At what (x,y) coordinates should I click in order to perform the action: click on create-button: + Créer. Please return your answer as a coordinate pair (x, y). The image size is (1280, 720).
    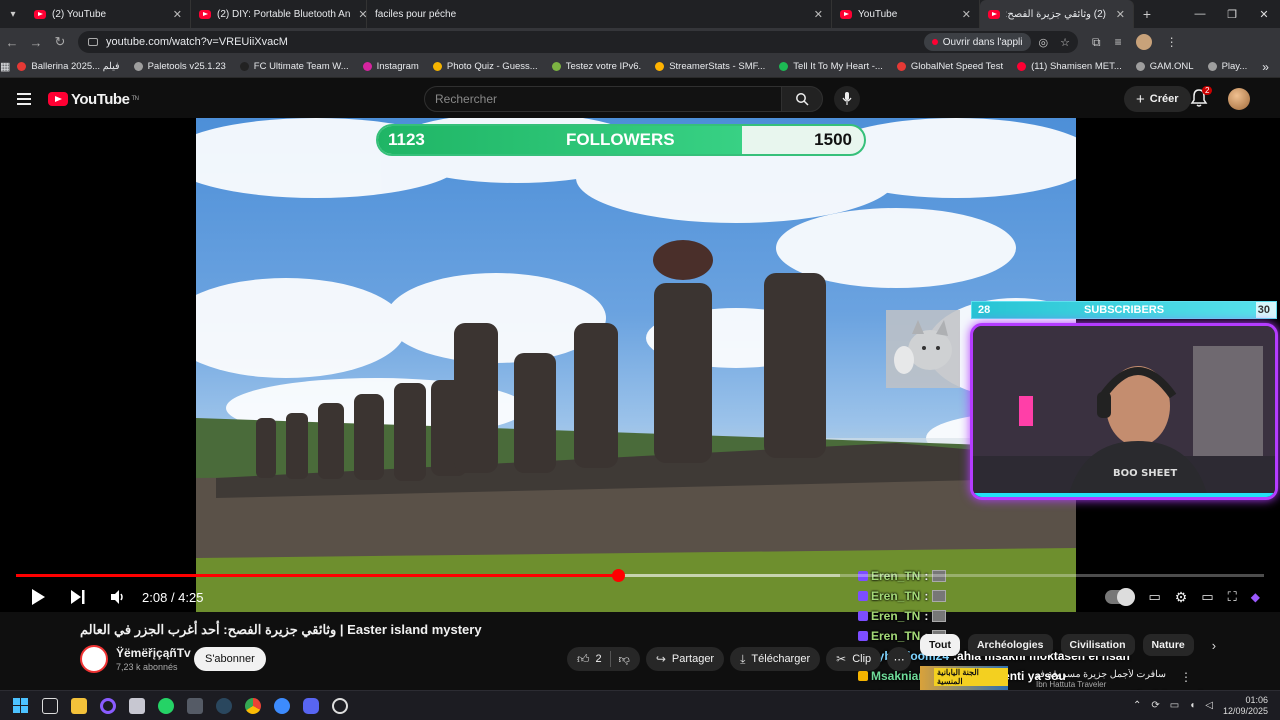
    Looking at the image, I should click on (1157, 99).